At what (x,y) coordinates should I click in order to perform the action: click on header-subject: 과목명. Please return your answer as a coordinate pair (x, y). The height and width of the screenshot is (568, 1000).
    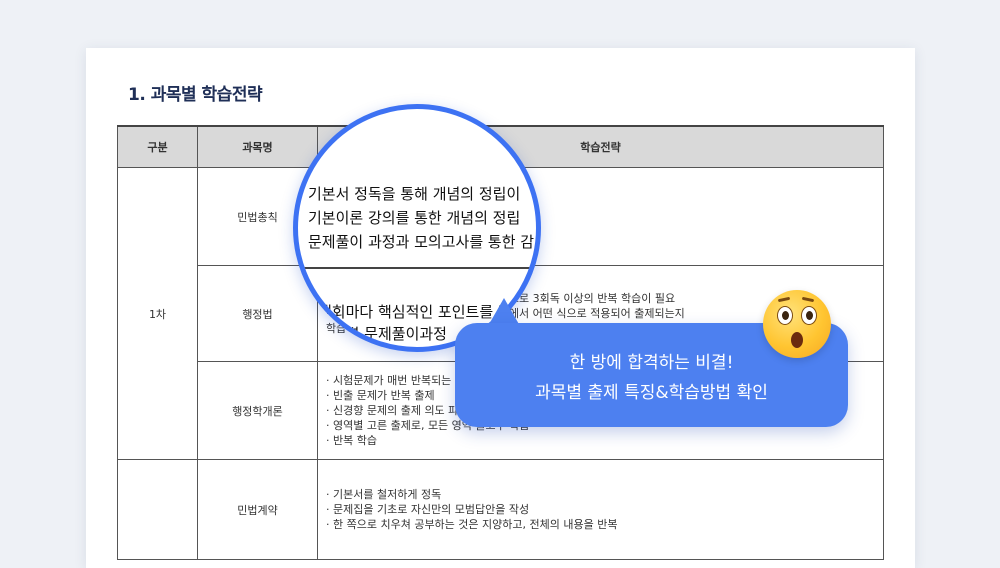
    Looking at the image, I should click on (257, 146).